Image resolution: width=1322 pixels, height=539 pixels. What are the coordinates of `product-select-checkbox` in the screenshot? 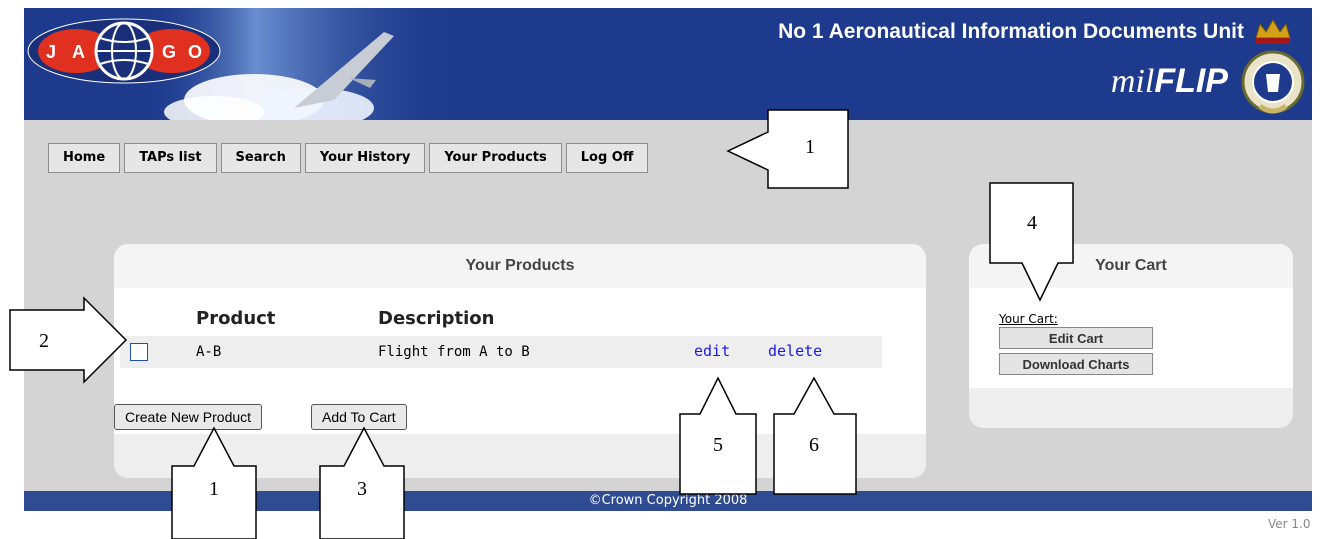 It's located at (139, 352).